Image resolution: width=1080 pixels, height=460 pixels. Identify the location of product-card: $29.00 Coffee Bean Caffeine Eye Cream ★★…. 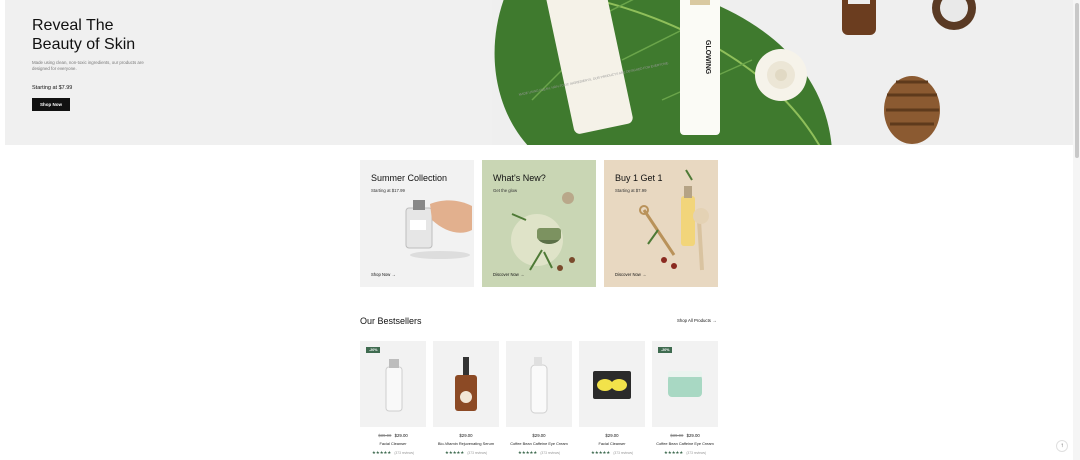
(539, 398).